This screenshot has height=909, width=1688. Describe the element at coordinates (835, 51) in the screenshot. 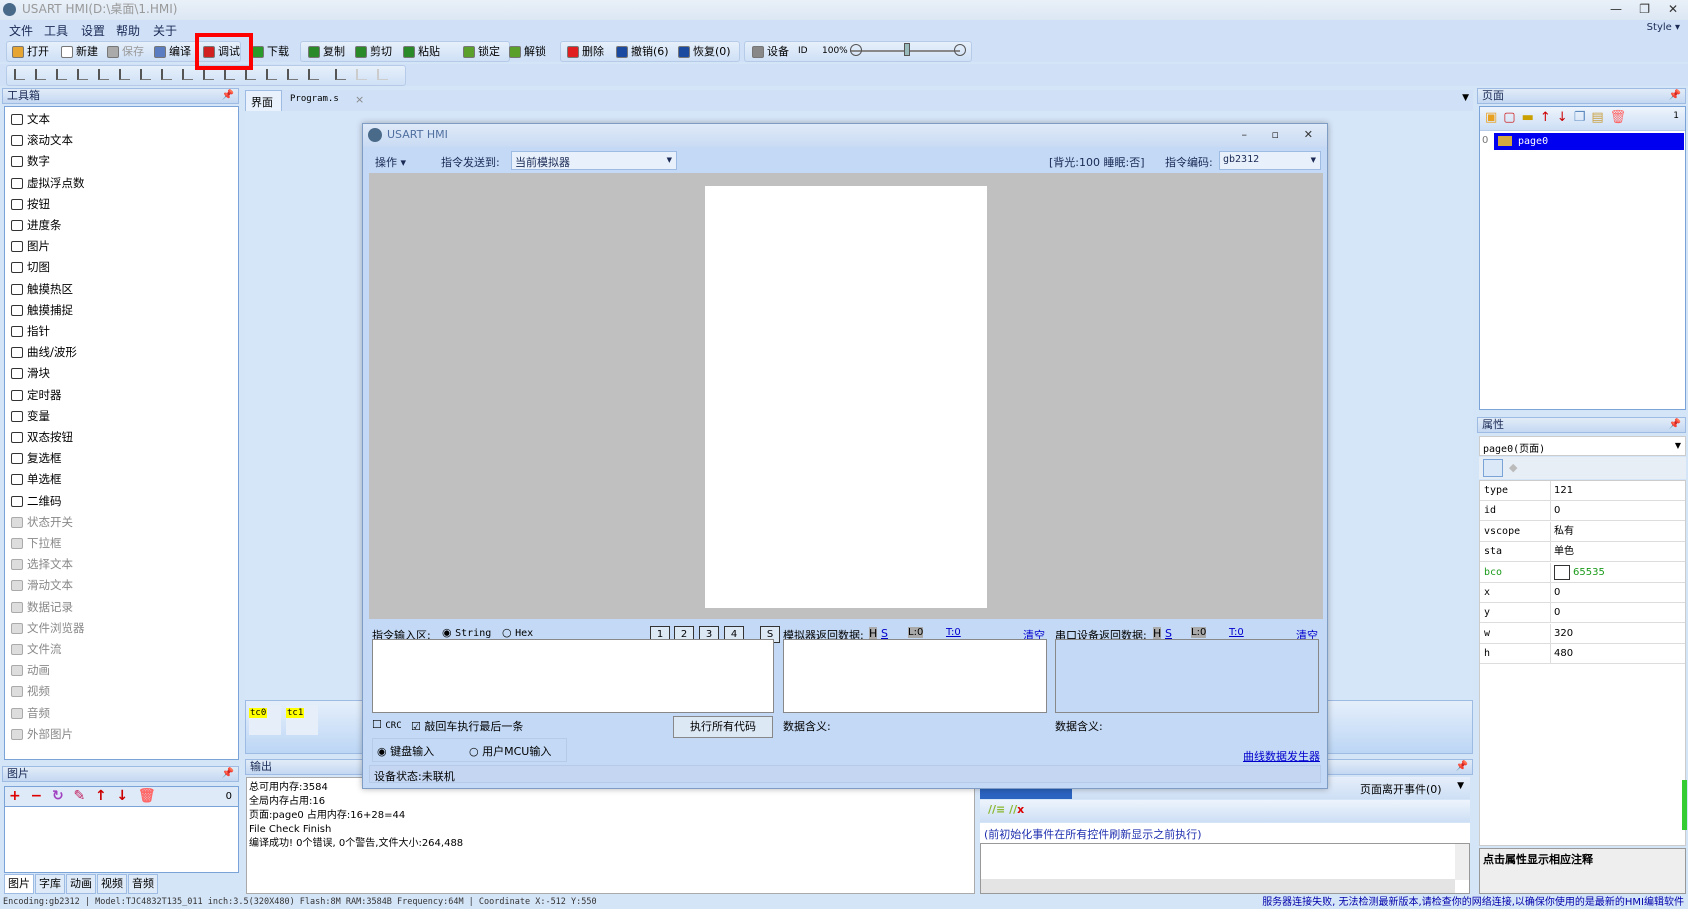

I see `toolbar-label-button: 100%` at that location.